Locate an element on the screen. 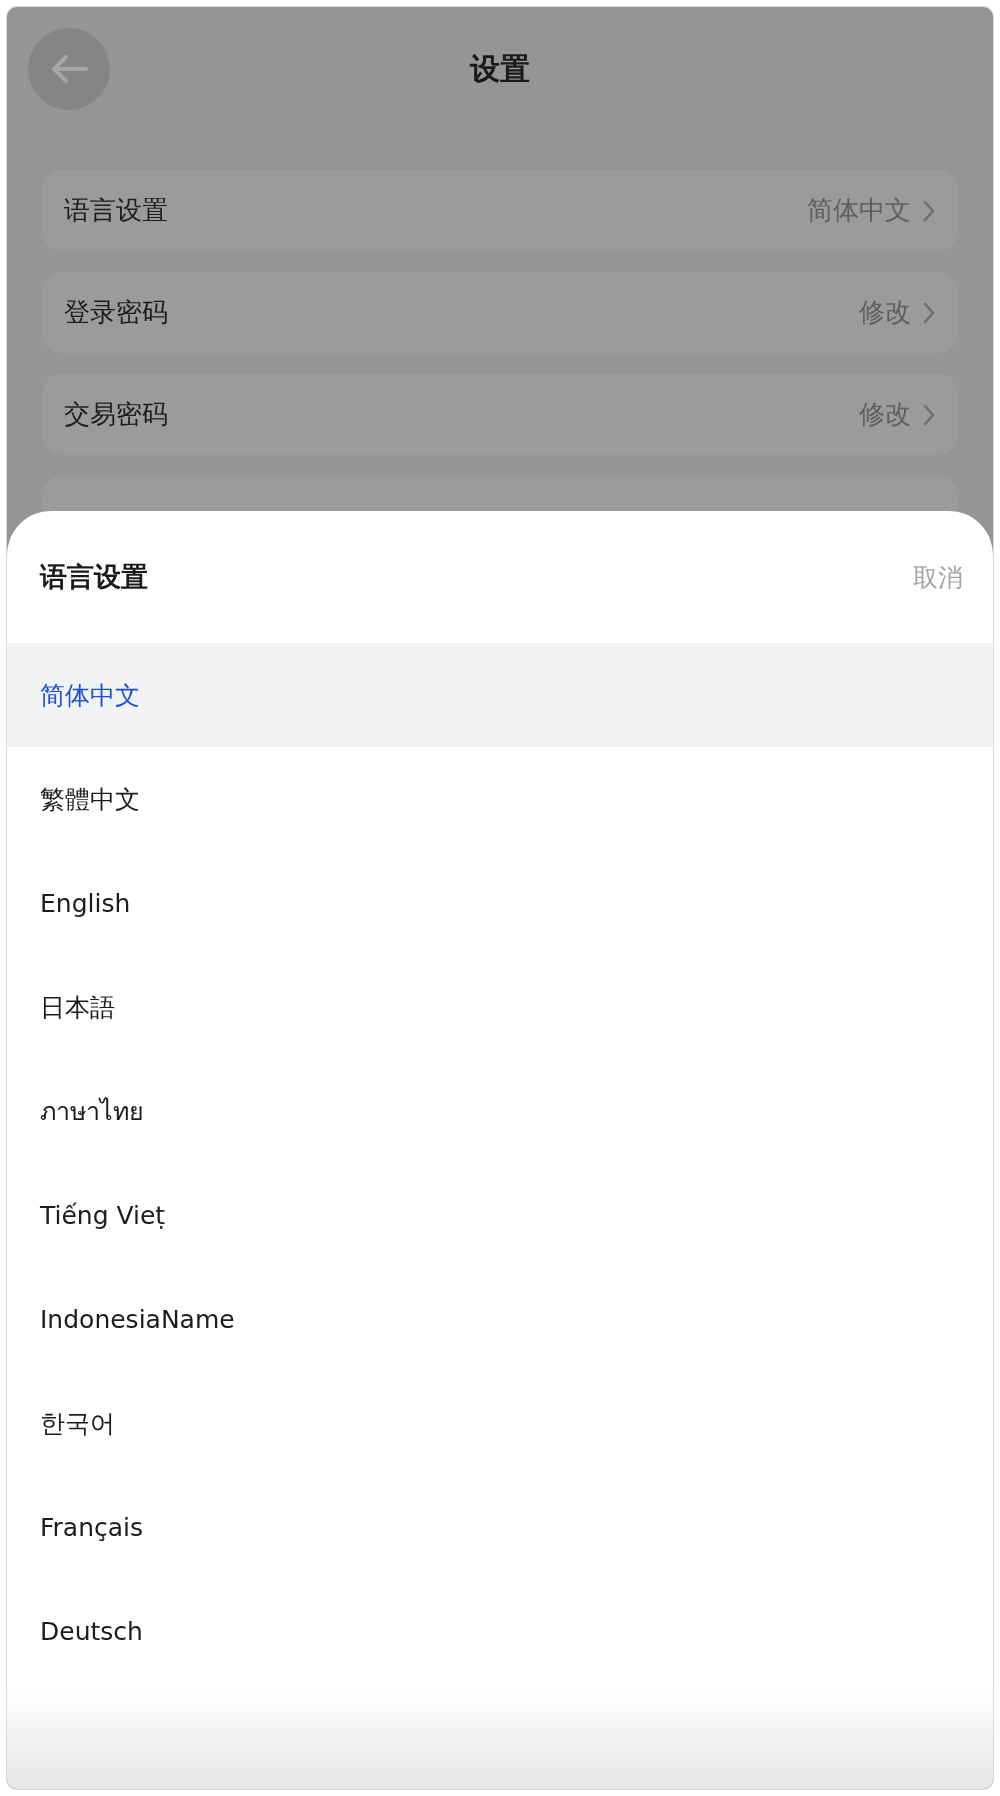 The width and height of the screenshot is (1000, 1796). language-option: 한국어 is located at coordinates (500, 1423).